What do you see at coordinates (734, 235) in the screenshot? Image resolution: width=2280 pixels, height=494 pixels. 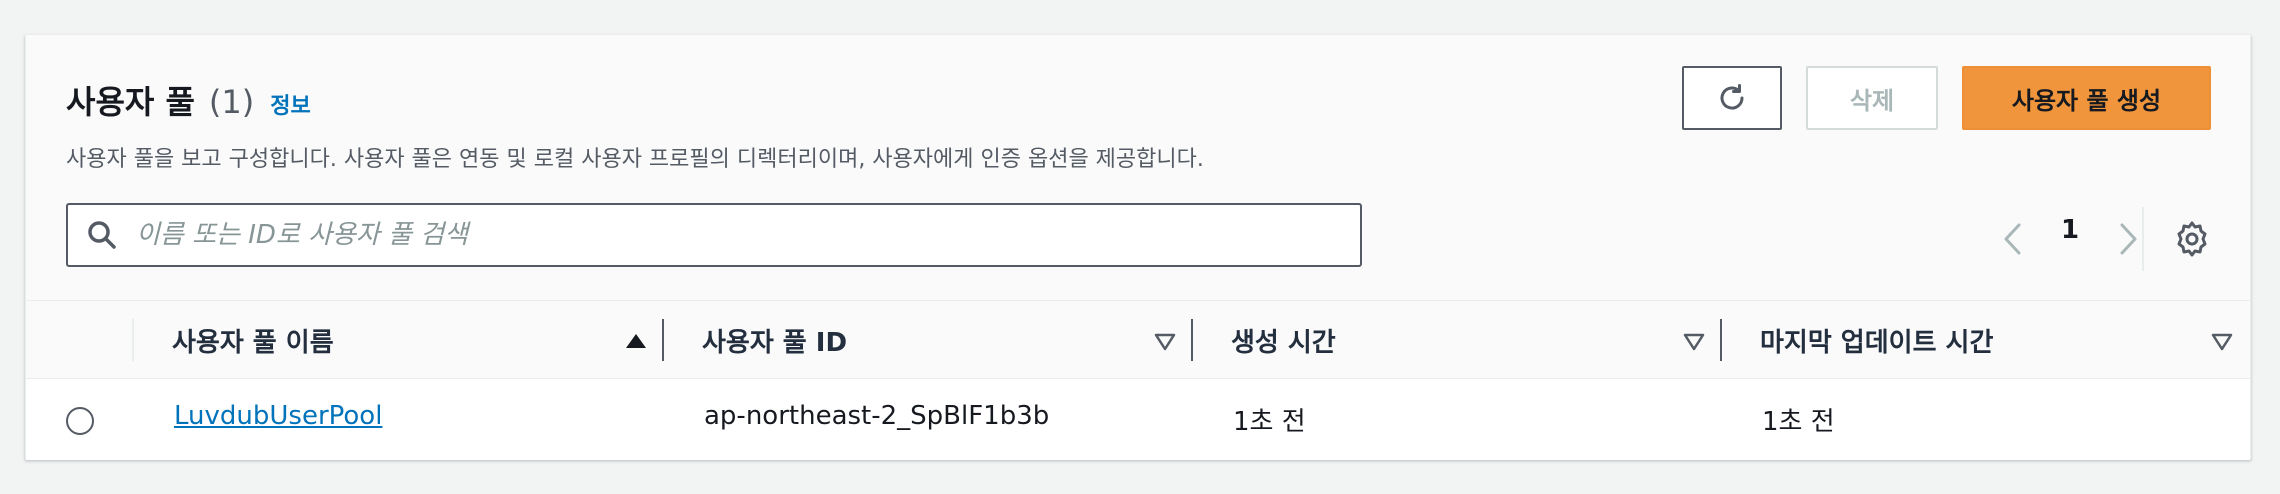 I see `search-input` at bounding box center [734, 235].